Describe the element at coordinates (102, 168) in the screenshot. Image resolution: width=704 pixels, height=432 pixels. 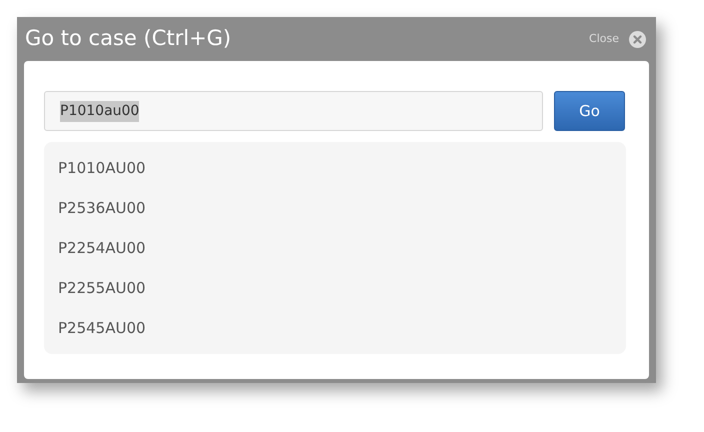
I see `result-item: P1010AU00` at that location.